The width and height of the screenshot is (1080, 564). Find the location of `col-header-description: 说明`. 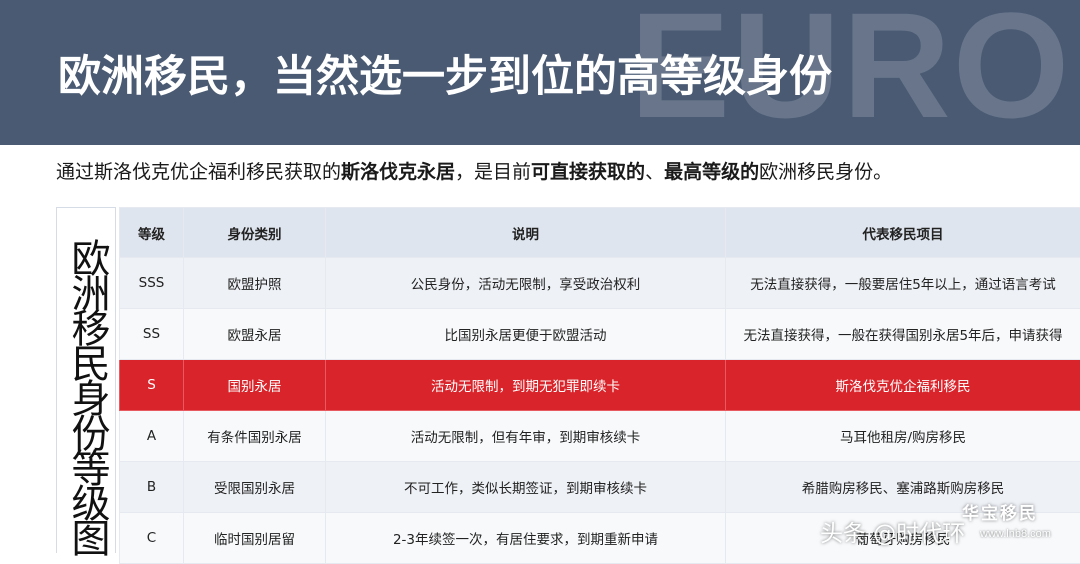

col-header-description: 说明 is located at coordinates (526, 233).